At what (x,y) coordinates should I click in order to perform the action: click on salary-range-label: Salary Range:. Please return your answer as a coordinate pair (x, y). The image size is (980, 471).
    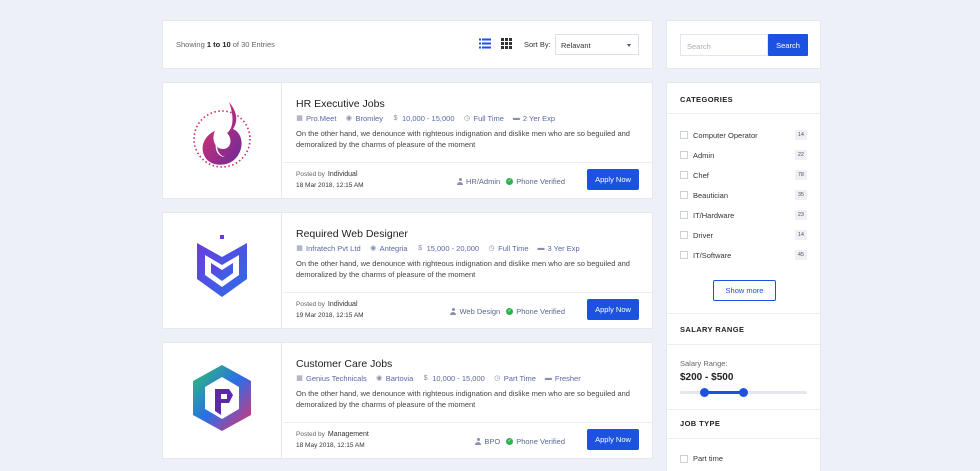
    Looking at the image, I should click on (704, 363).